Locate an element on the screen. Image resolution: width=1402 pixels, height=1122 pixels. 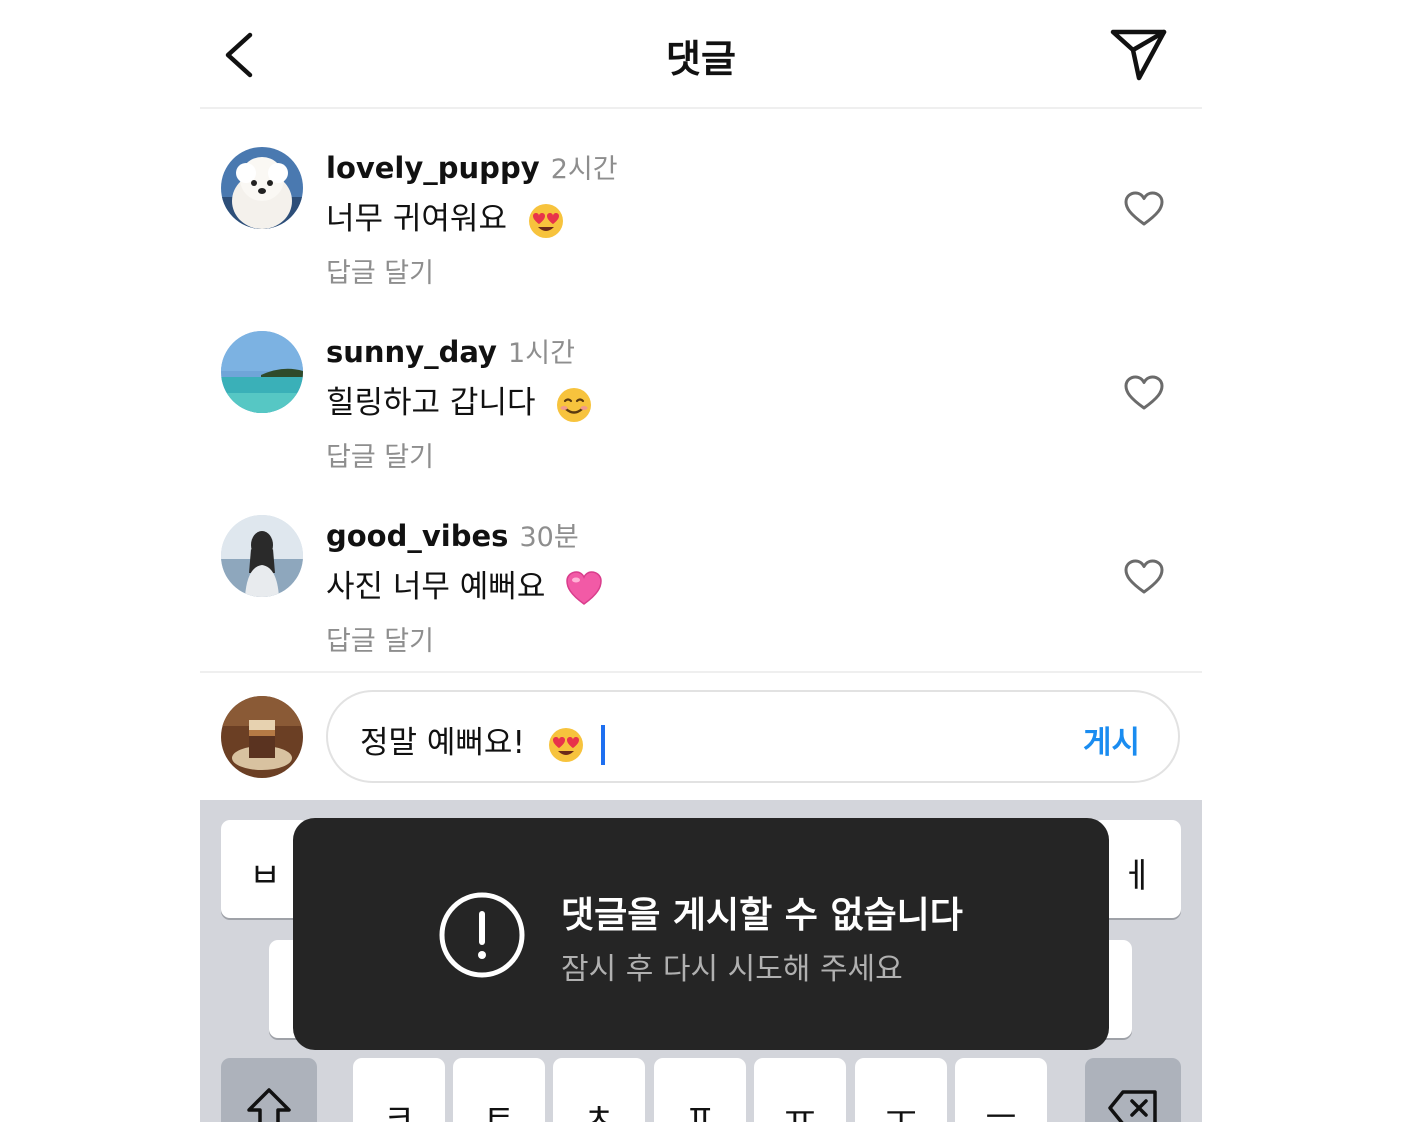
coffee-avatar is located at coordinates (262, 737).